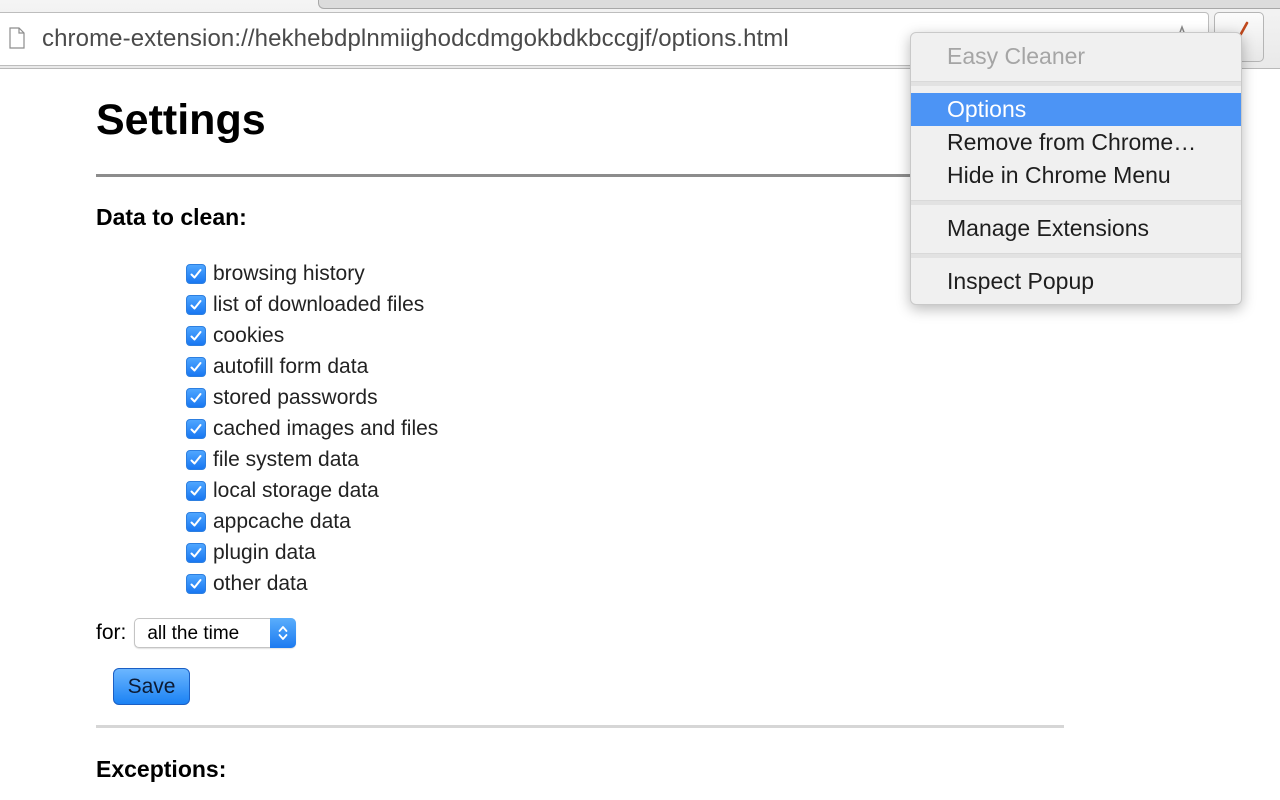 The height and width of the screenshot is (800, 1280). Describe the element at coordinates (289, 273) in the screenshot. I see `checkbox-label: browsing history` at that location.